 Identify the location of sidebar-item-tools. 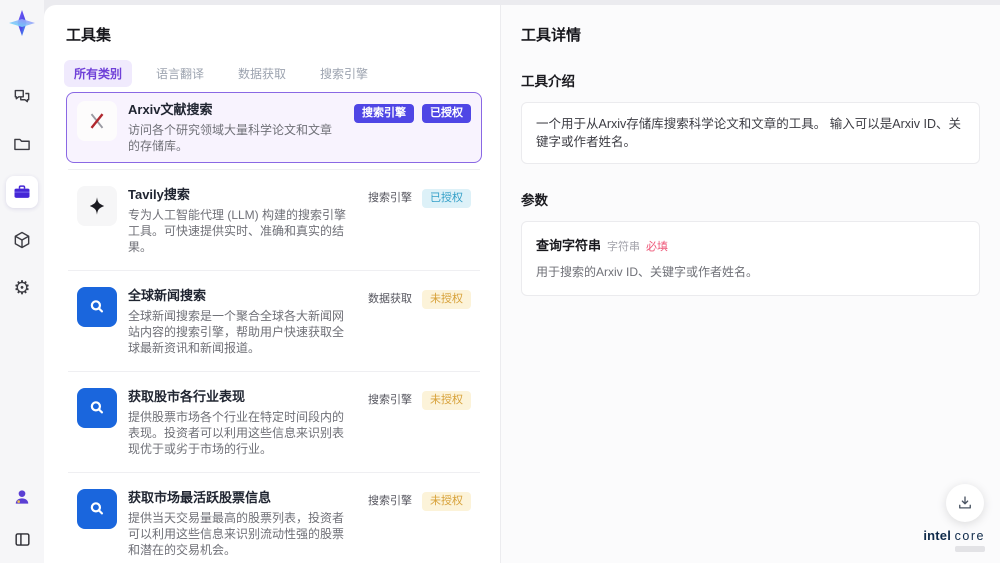
(22, 192).